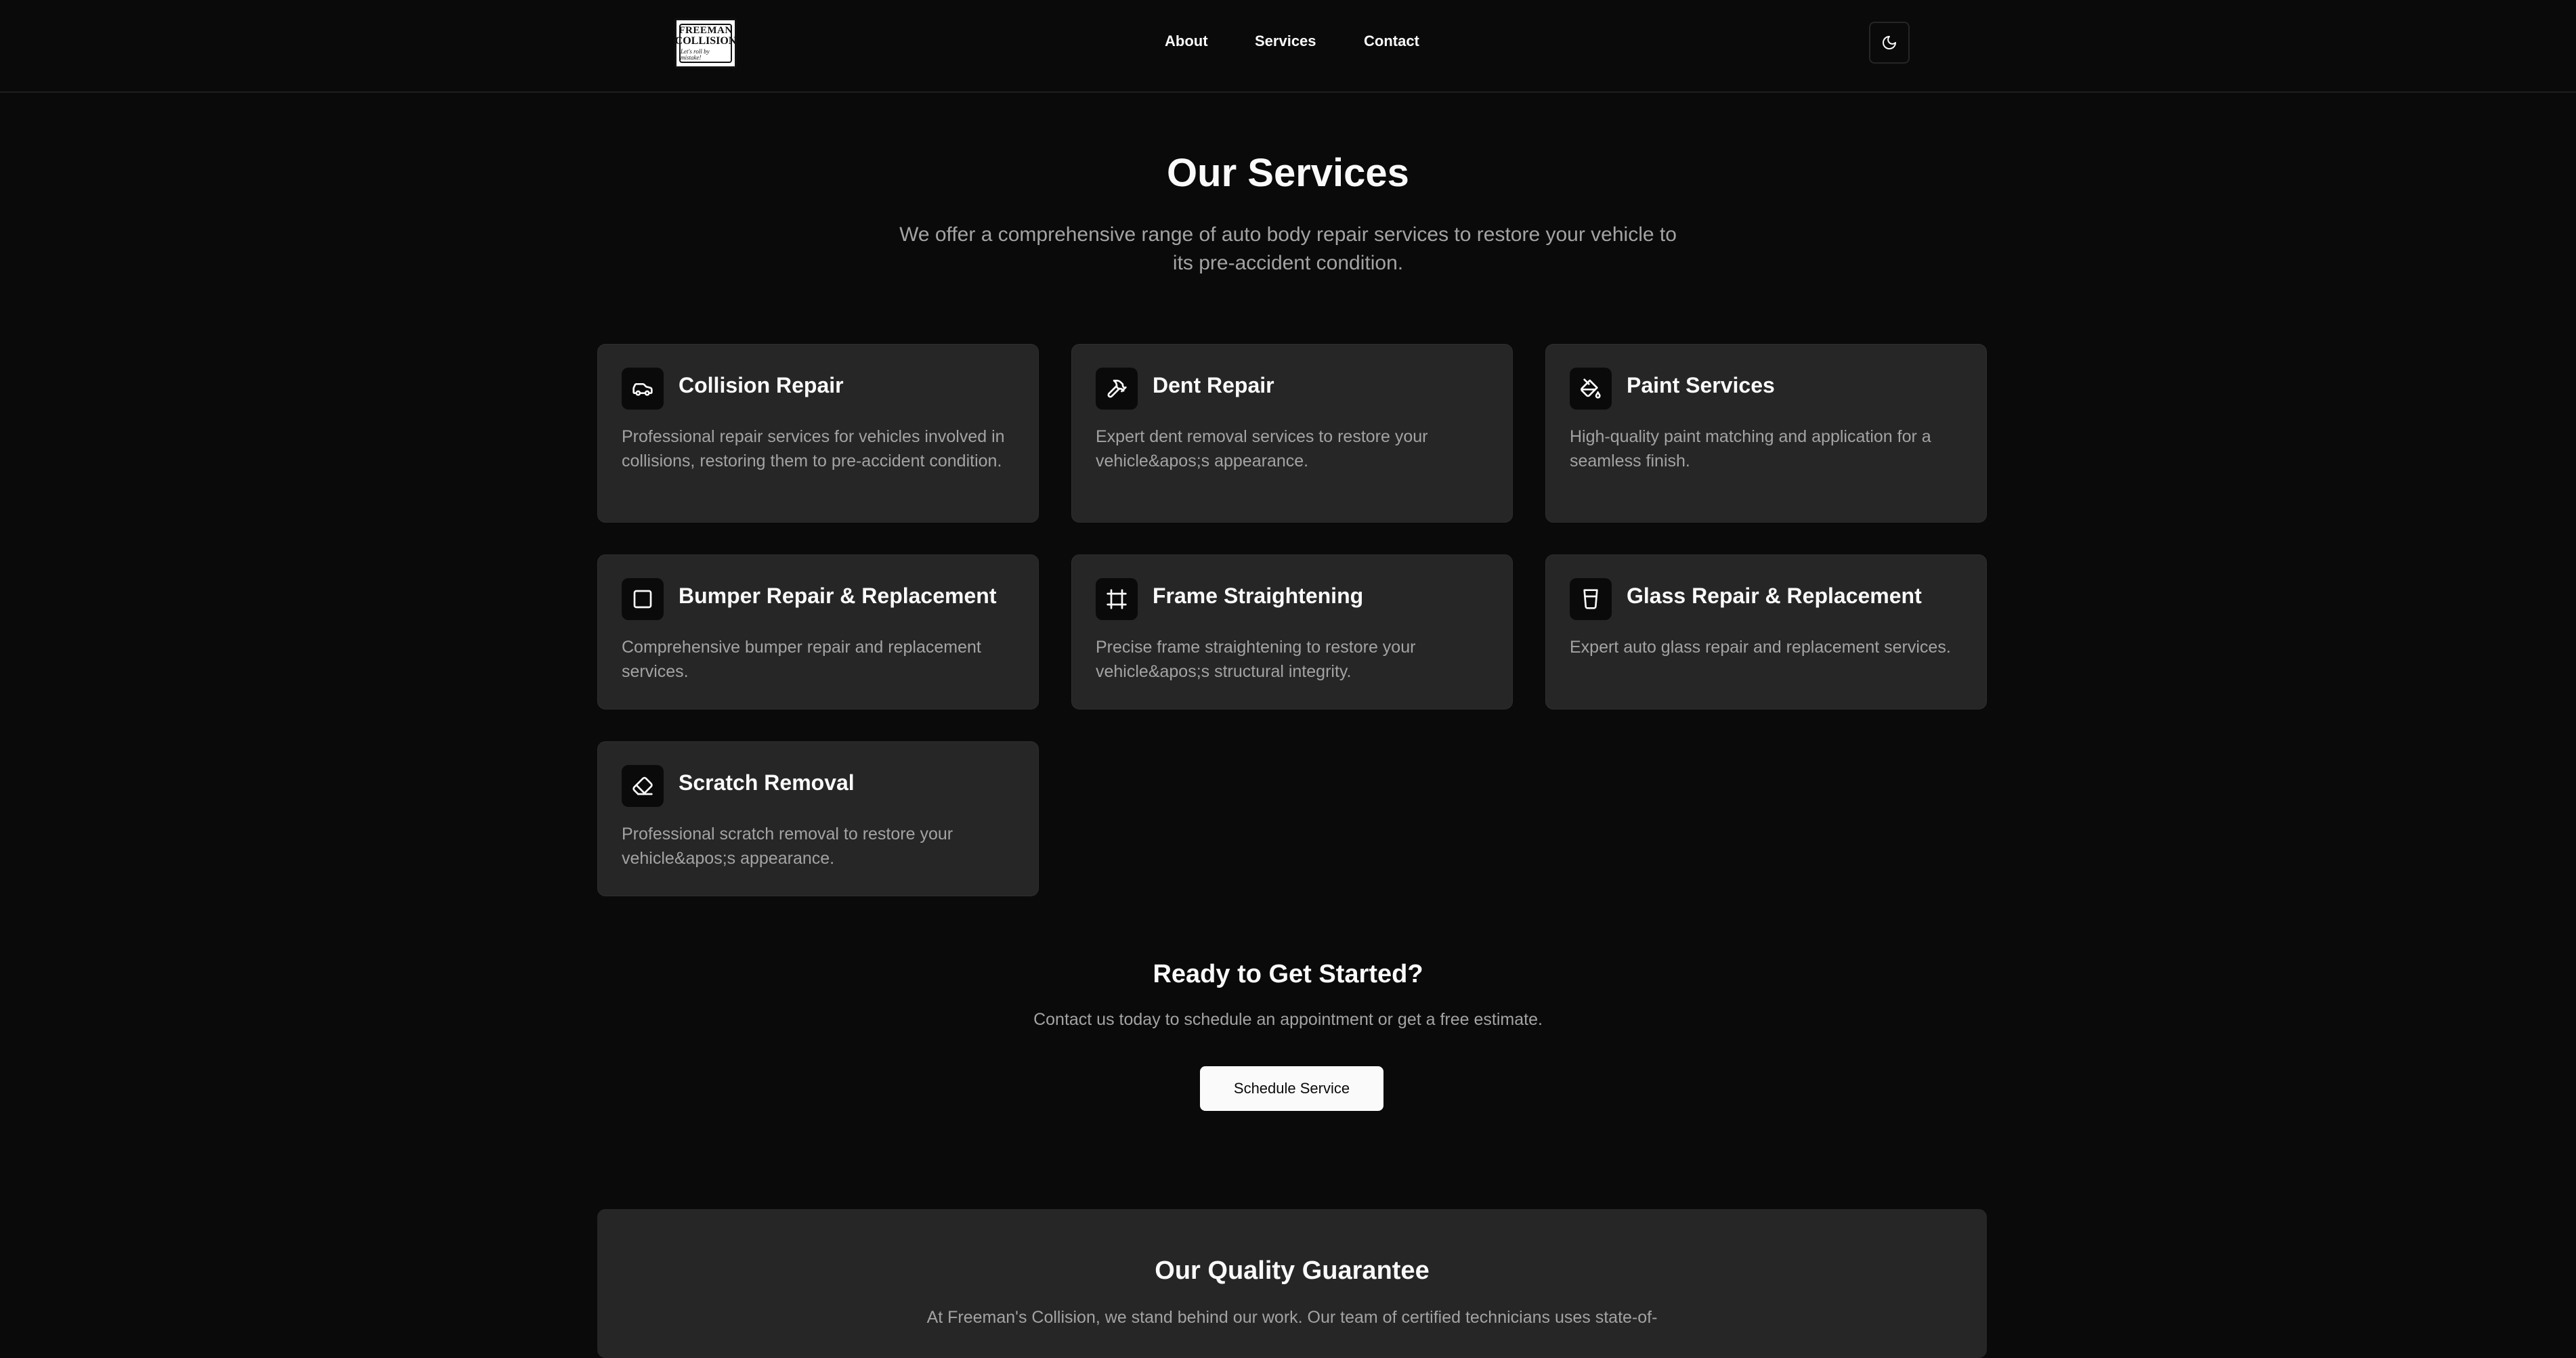 This screenshot has width=2576, height=1358. Describe the element at coordinates (643, 599) in the screenshot. I see `square-icon` at that location.